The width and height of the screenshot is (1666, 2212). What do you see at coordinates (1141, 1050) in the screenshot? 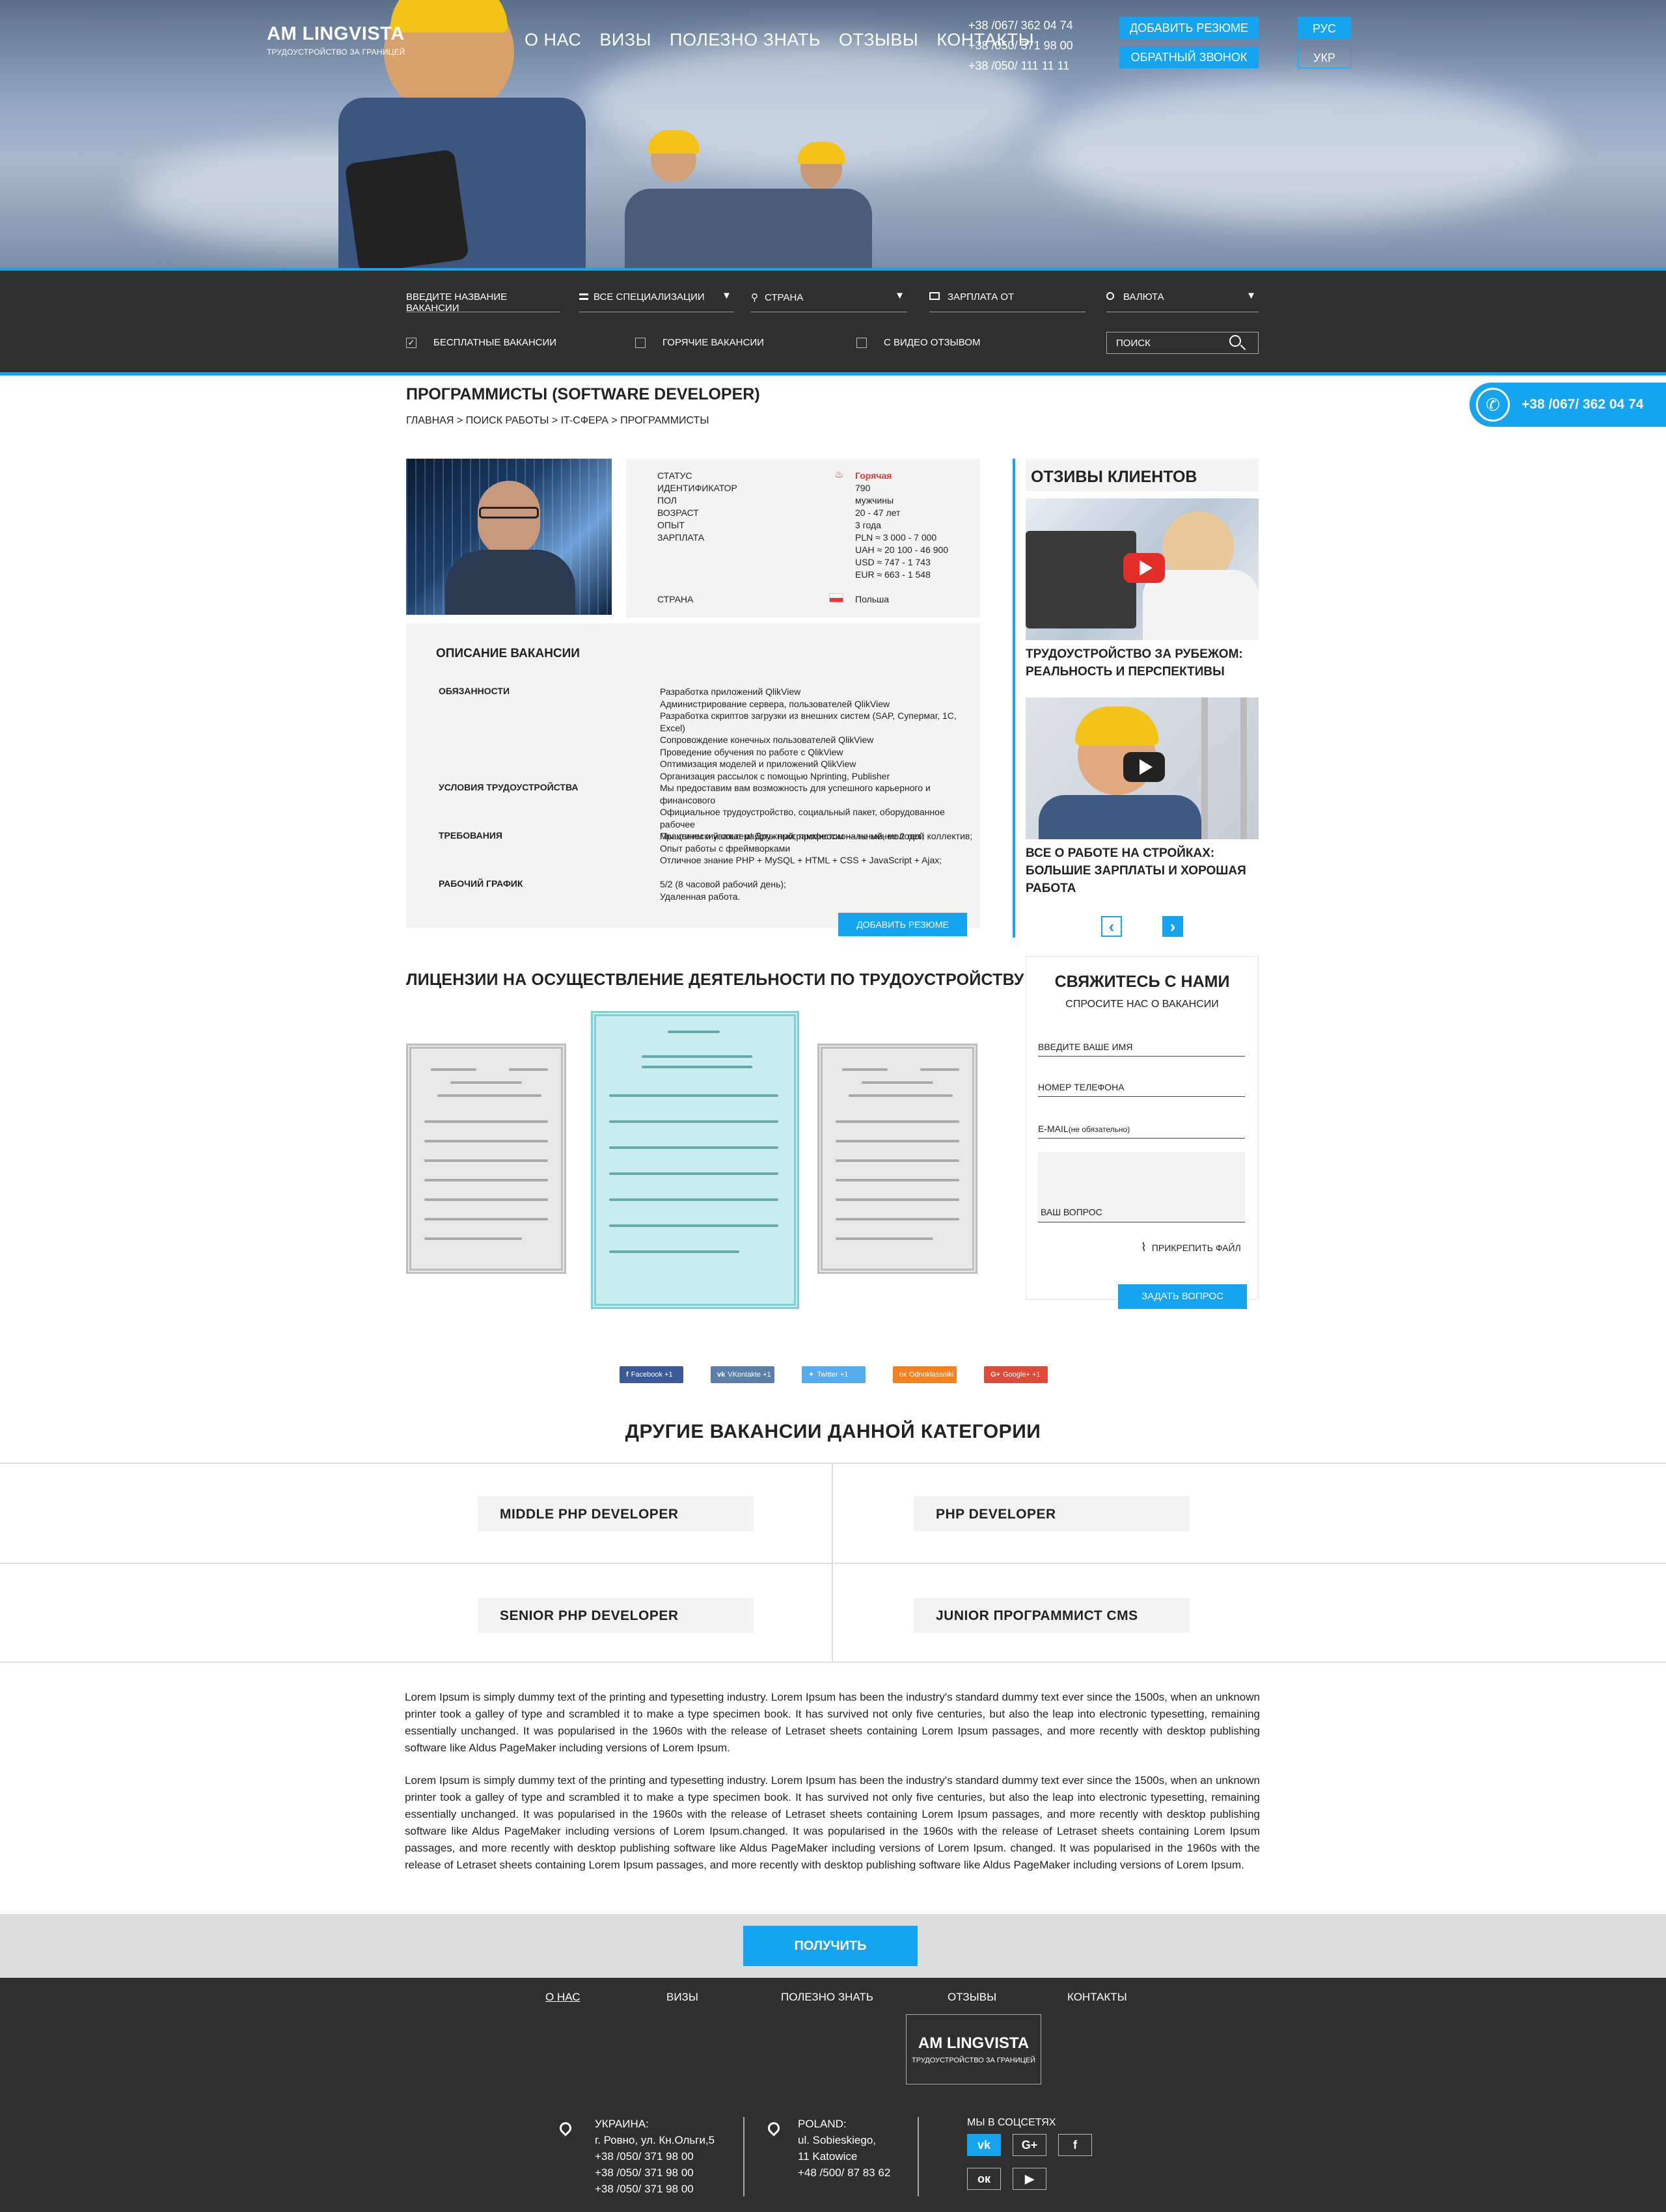
I see `name-input: ВВЕДИТЕ ВАШЕ ИМЯ` at bounding box center [1141, 1050].